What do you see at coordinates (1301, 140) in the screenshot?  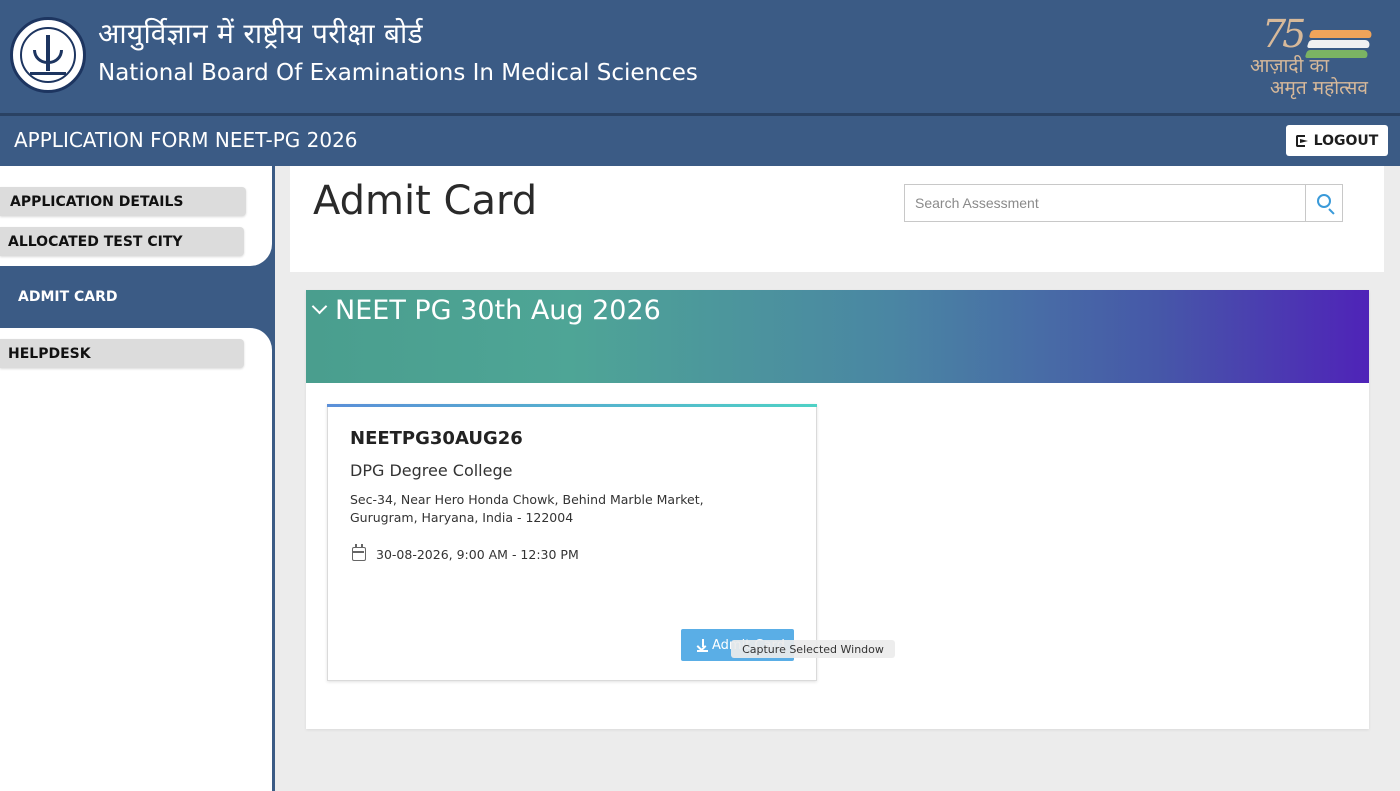 I see `logout-icon` at bounding box center [1301, 140].